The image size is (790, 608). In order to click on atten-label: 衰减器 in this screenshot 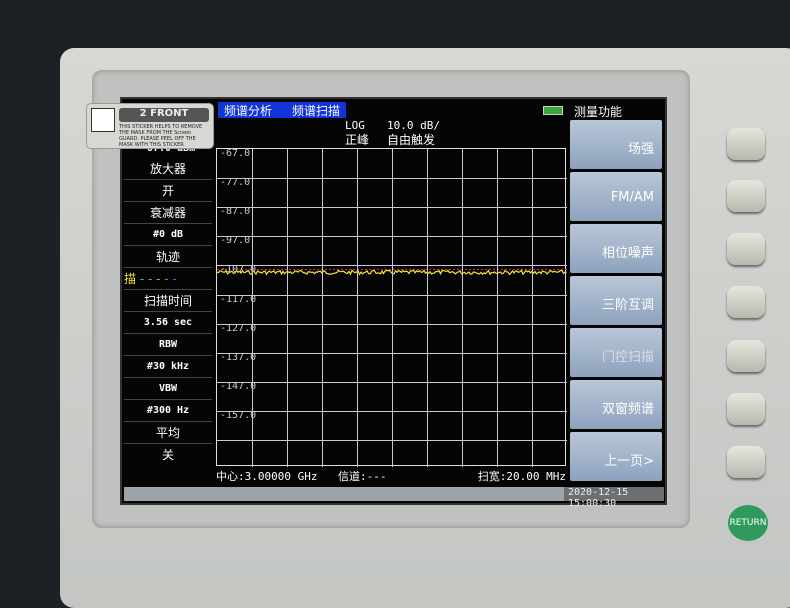, I will do `click(168, 213)`.